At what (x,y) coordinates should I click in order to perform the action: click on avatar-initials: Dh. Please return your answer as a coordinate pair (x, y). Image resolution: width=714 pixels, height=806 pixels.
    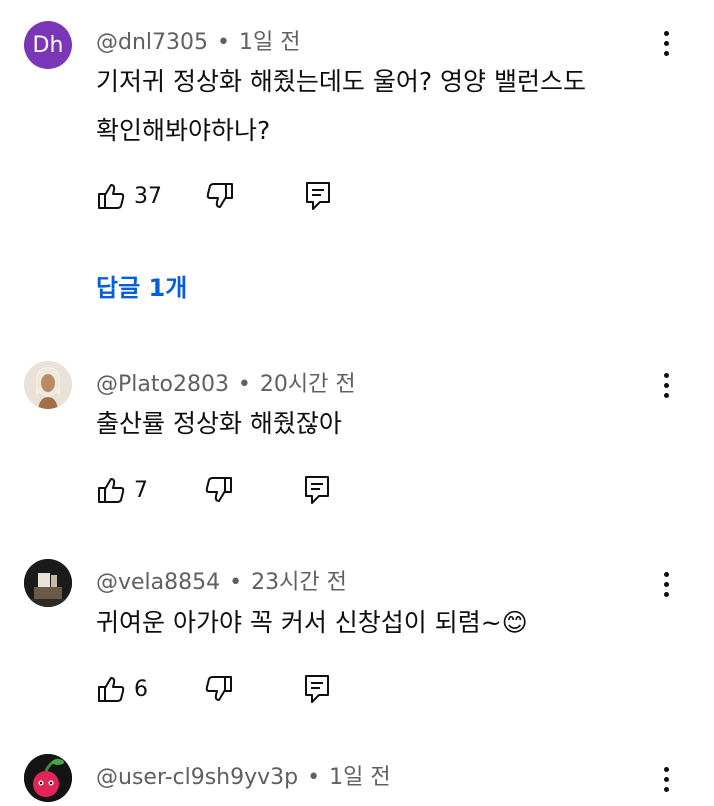
    Looking at the image, I should click on (48, 45).